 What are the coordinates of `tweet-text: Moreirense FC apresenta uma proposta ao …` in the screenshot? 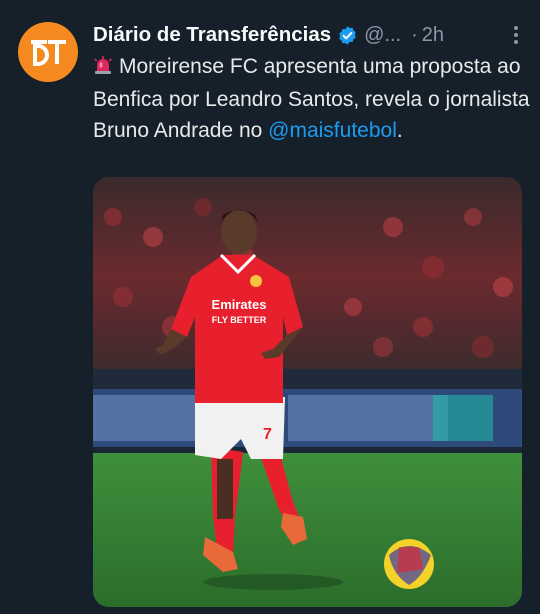 It's located at (313, 98).